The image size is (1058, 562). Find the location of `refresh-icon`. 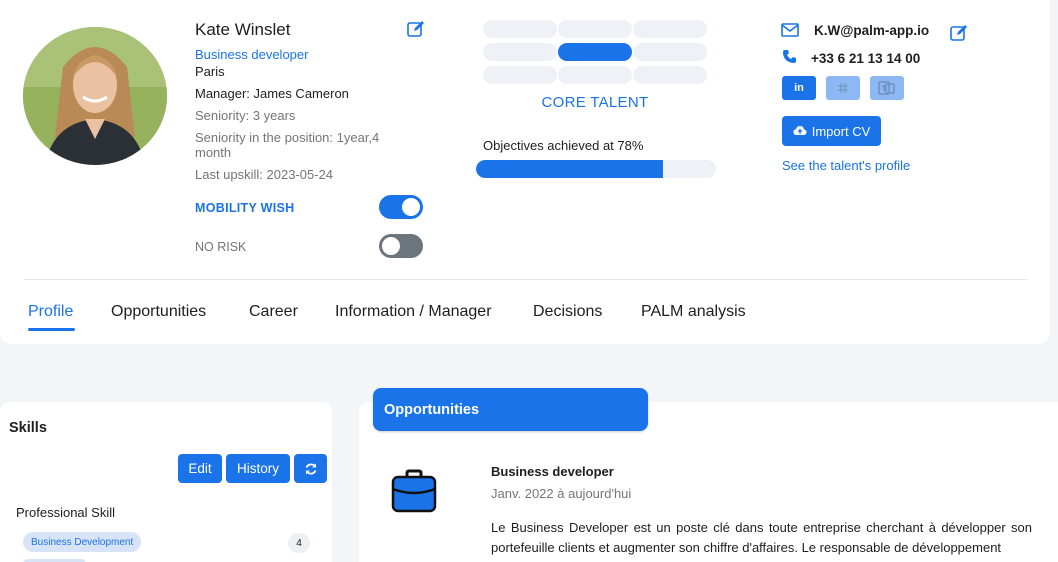

refresh-icon is located at coordinates (310, 468).